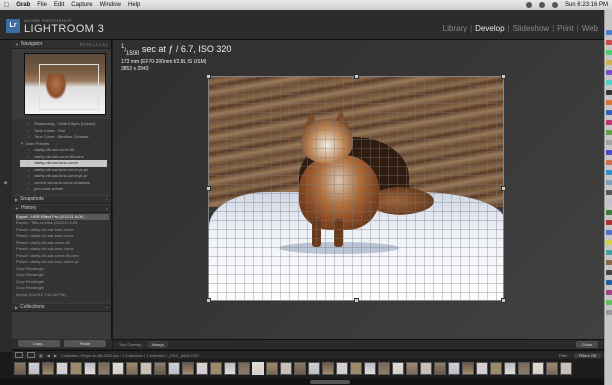 The width and height of the screenshot is (612, 385). Describe the element at coordinates (554, 5) in the screenshot. I see `battery-icon` at that location.